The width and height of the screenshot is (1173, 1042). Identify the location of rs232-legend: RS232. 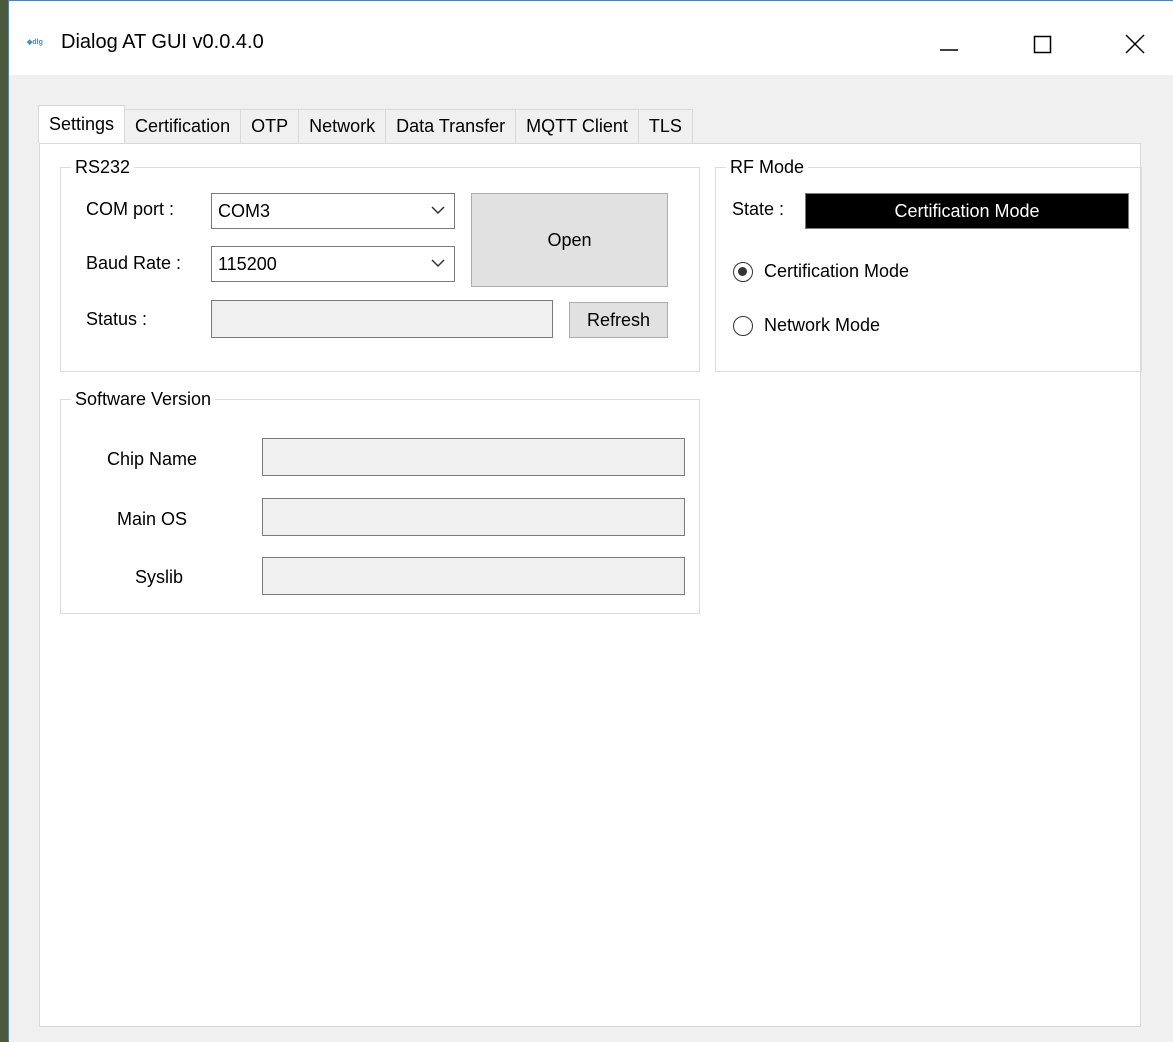
(103, 167).